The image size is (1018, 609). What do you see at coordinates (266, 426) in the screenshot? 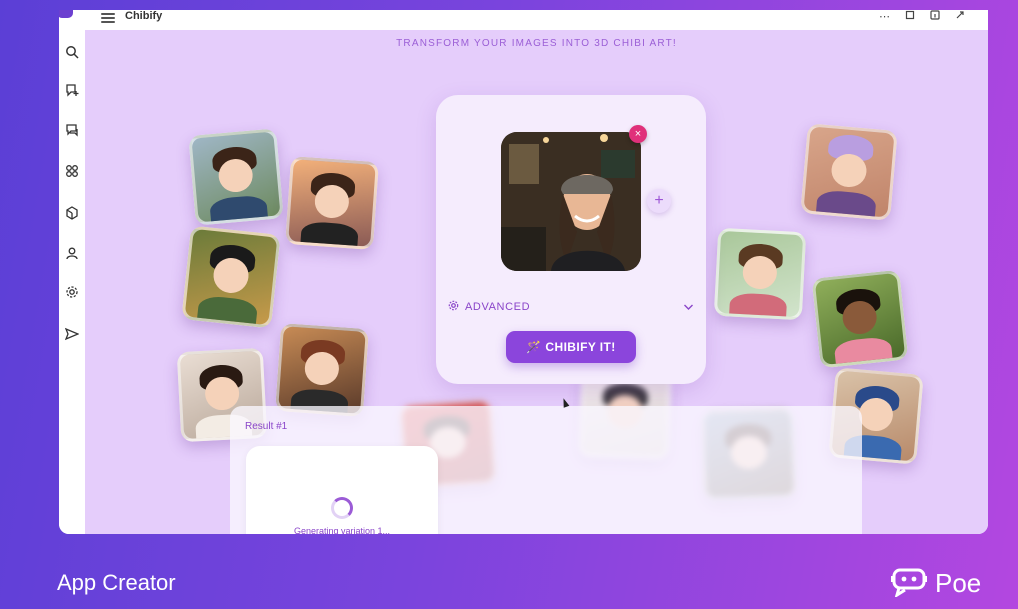
I see `result-label: Result #1` at bounding box center [266, 426].